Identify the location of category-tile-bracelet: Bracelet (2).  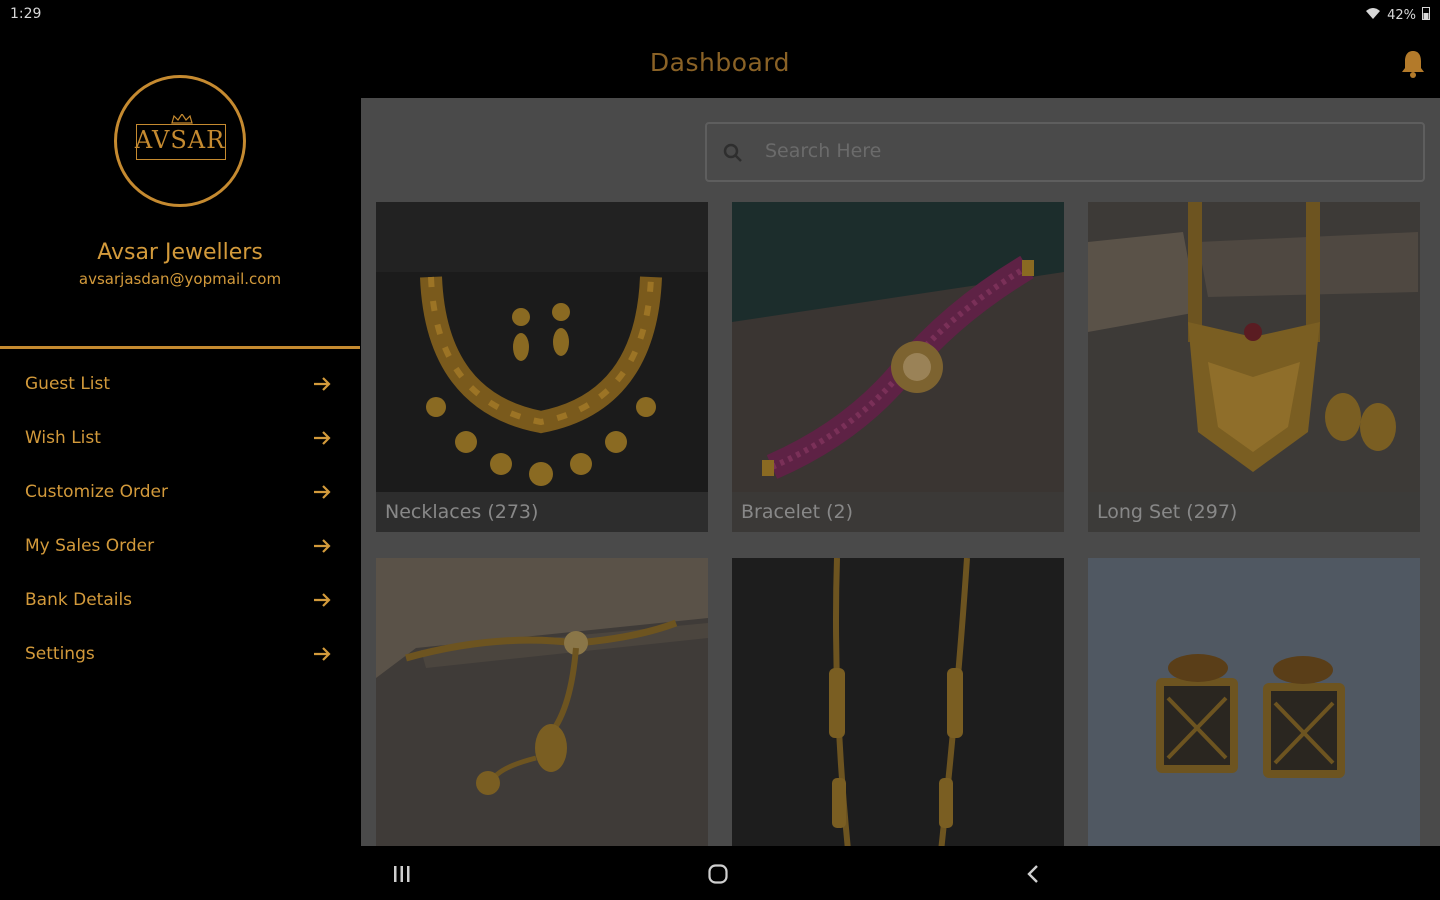
(898, 367).